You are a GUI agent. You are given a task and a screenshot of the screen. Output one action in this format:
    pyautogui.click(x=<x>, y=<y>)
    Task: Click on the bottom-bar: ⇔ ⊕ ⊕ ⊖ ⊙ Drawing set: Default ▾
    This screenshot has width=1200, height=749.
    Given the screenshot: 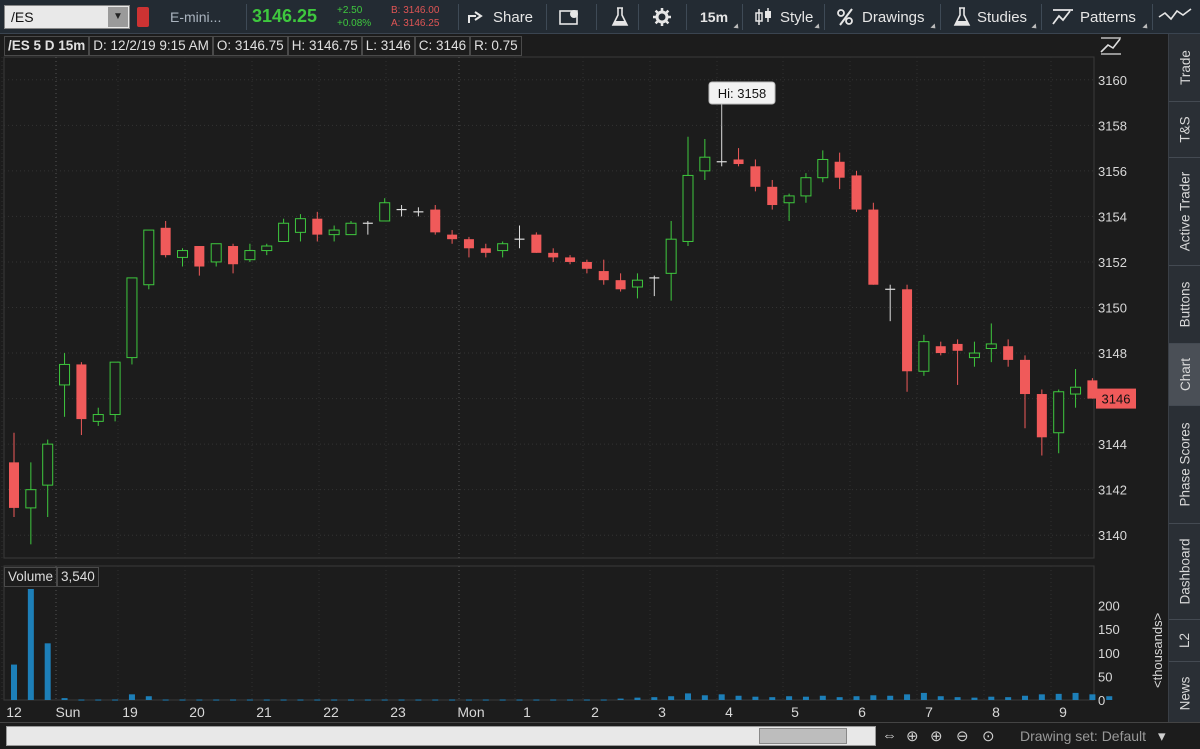 What is the action you would take?
    pyautogui.click(x=600, y=735)
    